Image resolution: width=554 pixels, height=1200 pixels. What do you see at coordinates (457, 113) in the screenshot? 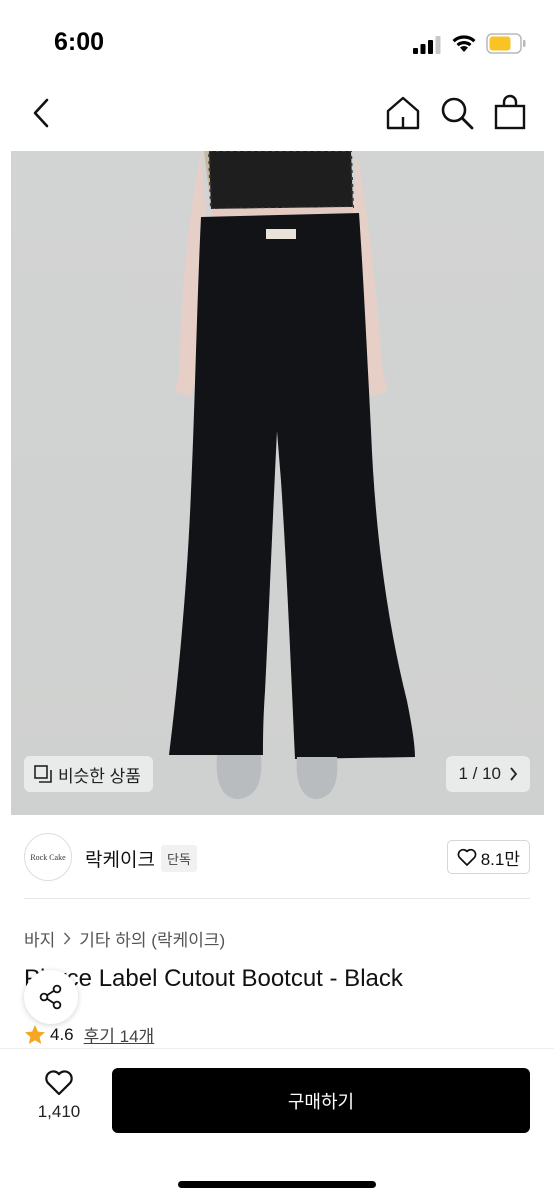
I see `search-icon` at bounding box center [457, 113].